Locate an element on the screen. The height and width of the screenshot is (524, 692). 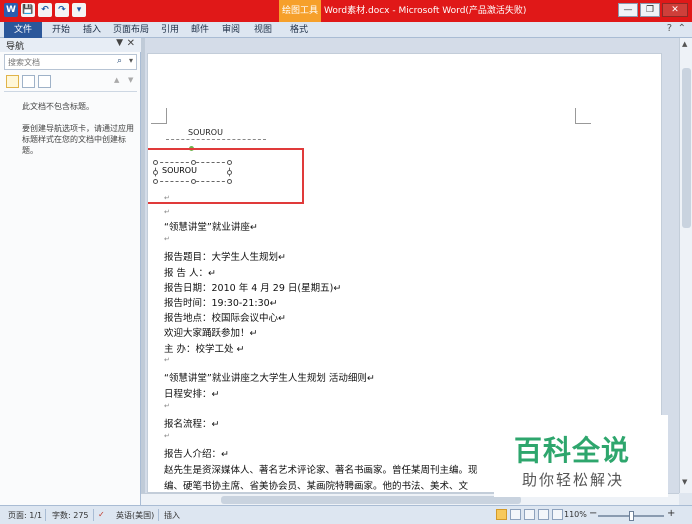
tab-references: 引用 is located at coordinates (170, 30).